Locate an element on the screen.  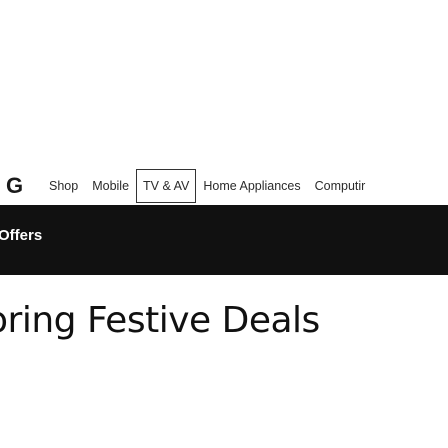
nav-item-tv-av: TV & AV is located at coordinates (166, 186).